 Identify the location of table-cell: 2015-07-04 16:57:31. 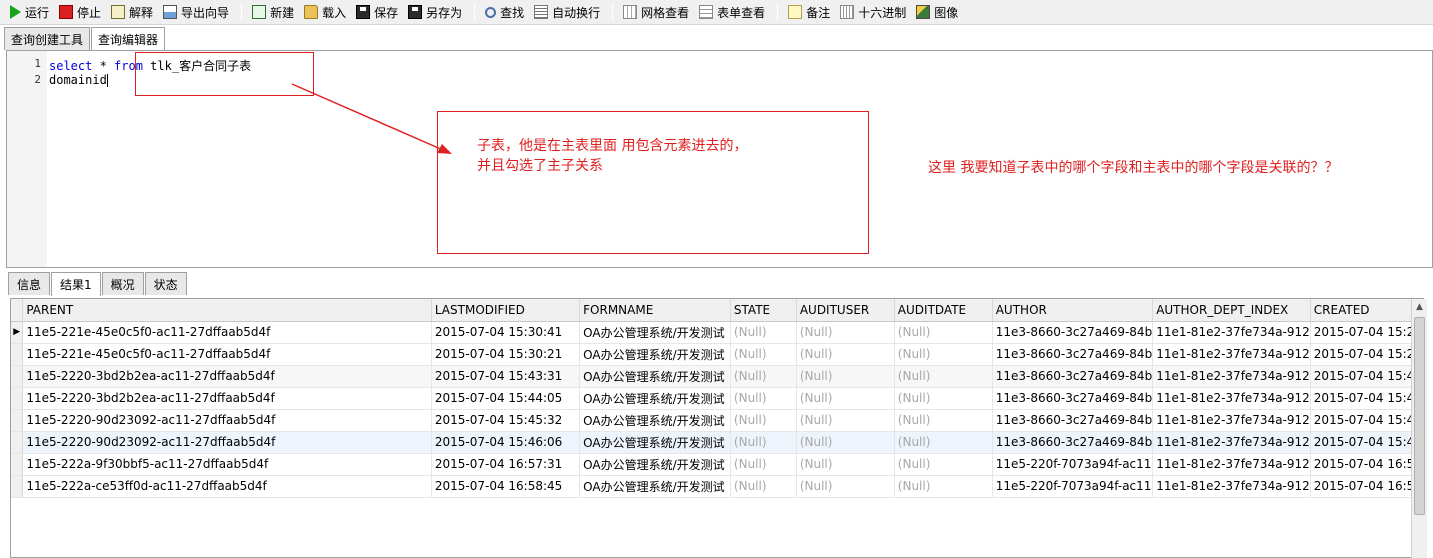
(506, 464).